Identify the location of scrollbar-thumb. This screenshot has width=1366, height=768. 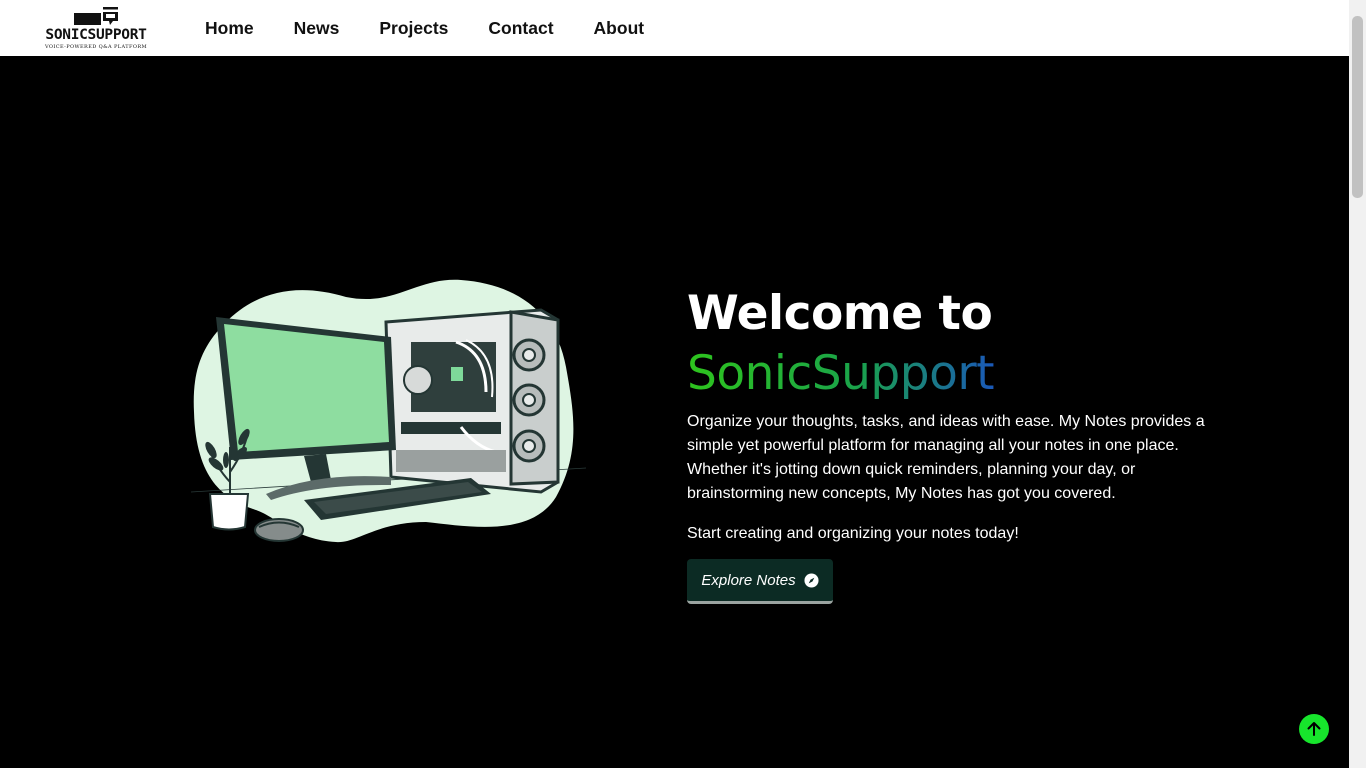
(1357, 107).